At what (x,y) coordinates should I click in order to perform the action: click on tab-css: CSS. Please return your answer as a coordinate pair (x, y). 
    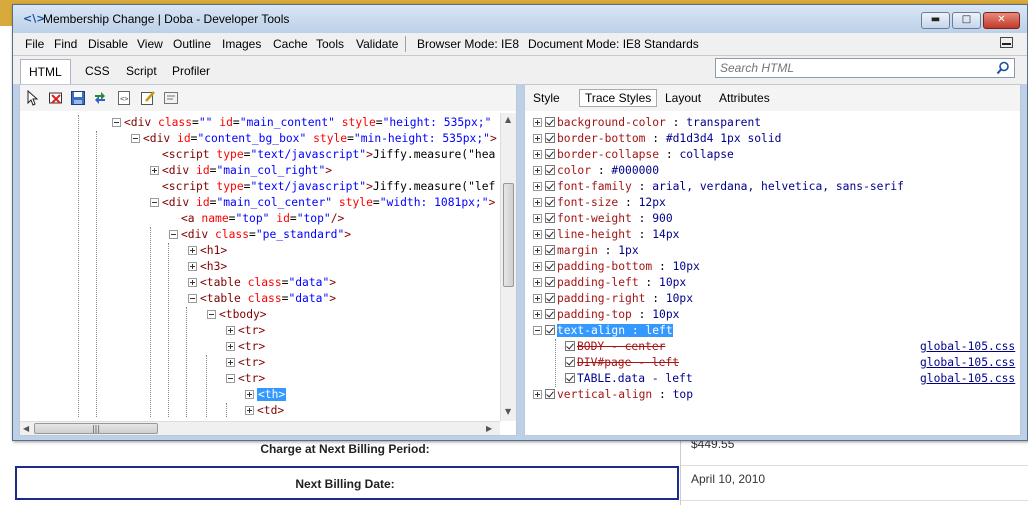
    Looking at the image, I should click on (97, 72).